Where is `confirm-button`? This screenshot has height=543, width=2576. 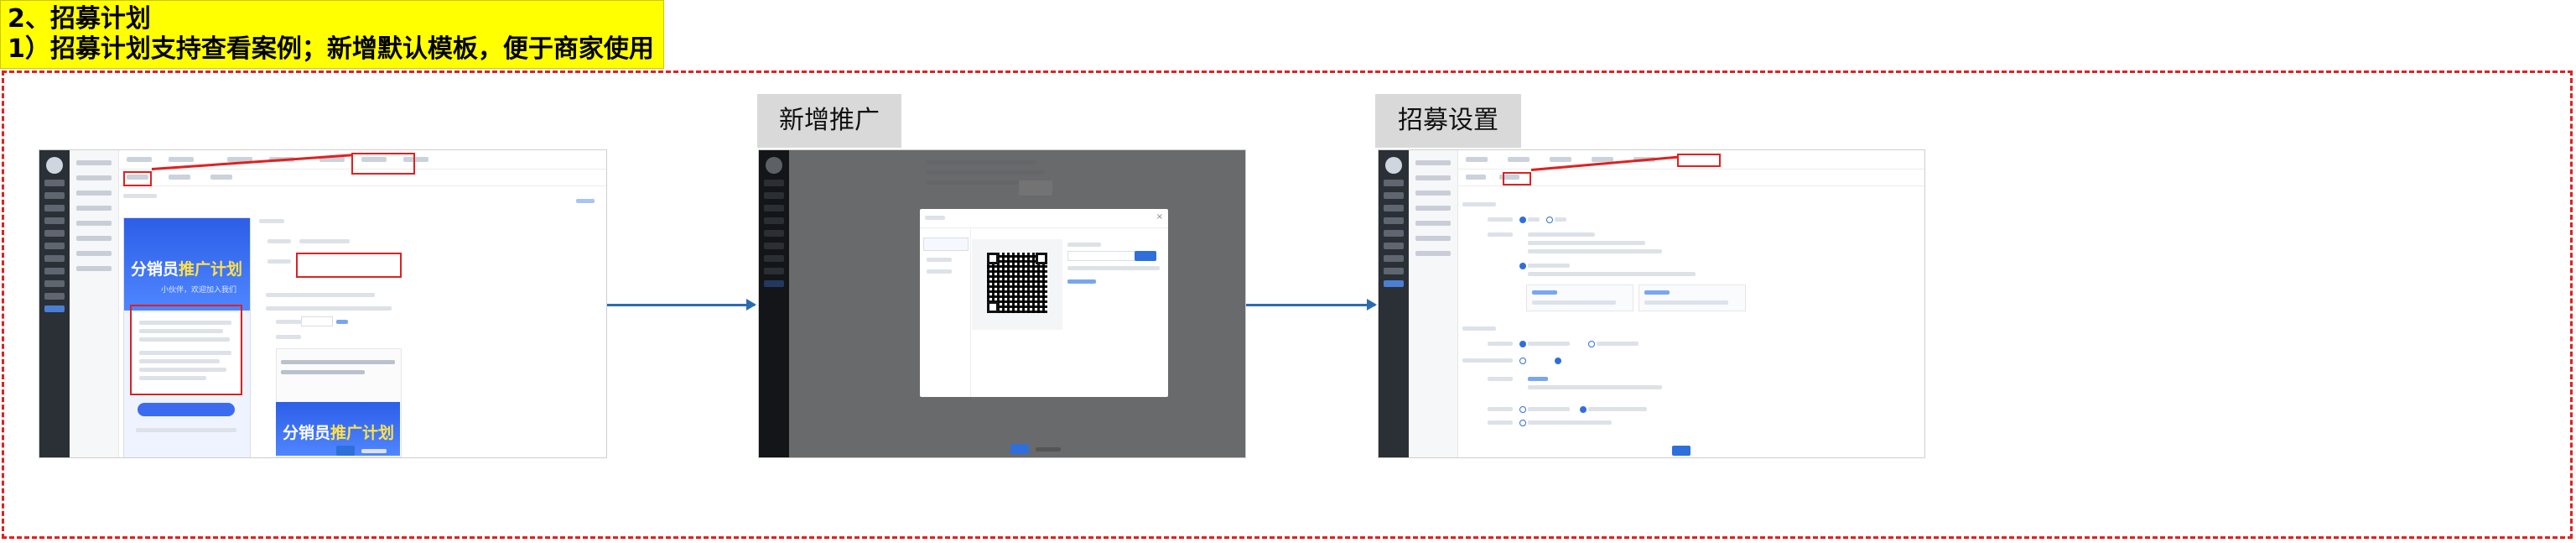 confirm-button is located at coordinates (1019, 449).